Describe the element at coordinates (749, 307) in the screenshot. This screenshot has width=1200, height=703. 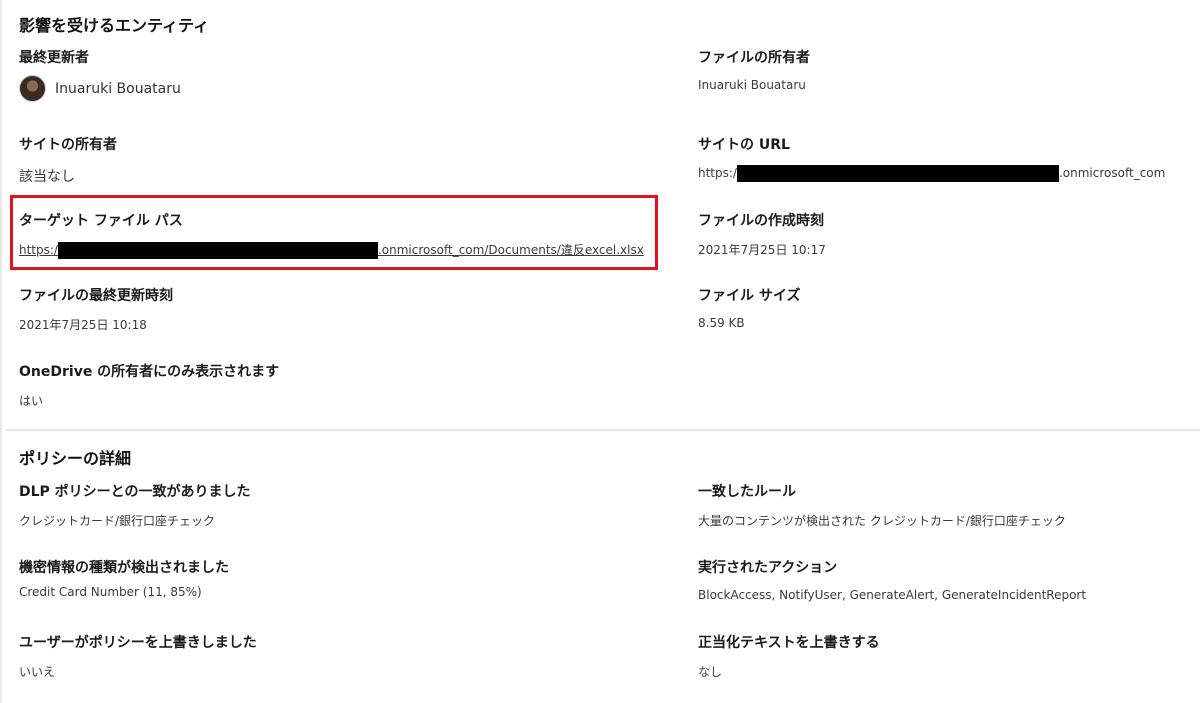
I see `file-size-field: ファイル サイズ 8.59 KB` at that location.